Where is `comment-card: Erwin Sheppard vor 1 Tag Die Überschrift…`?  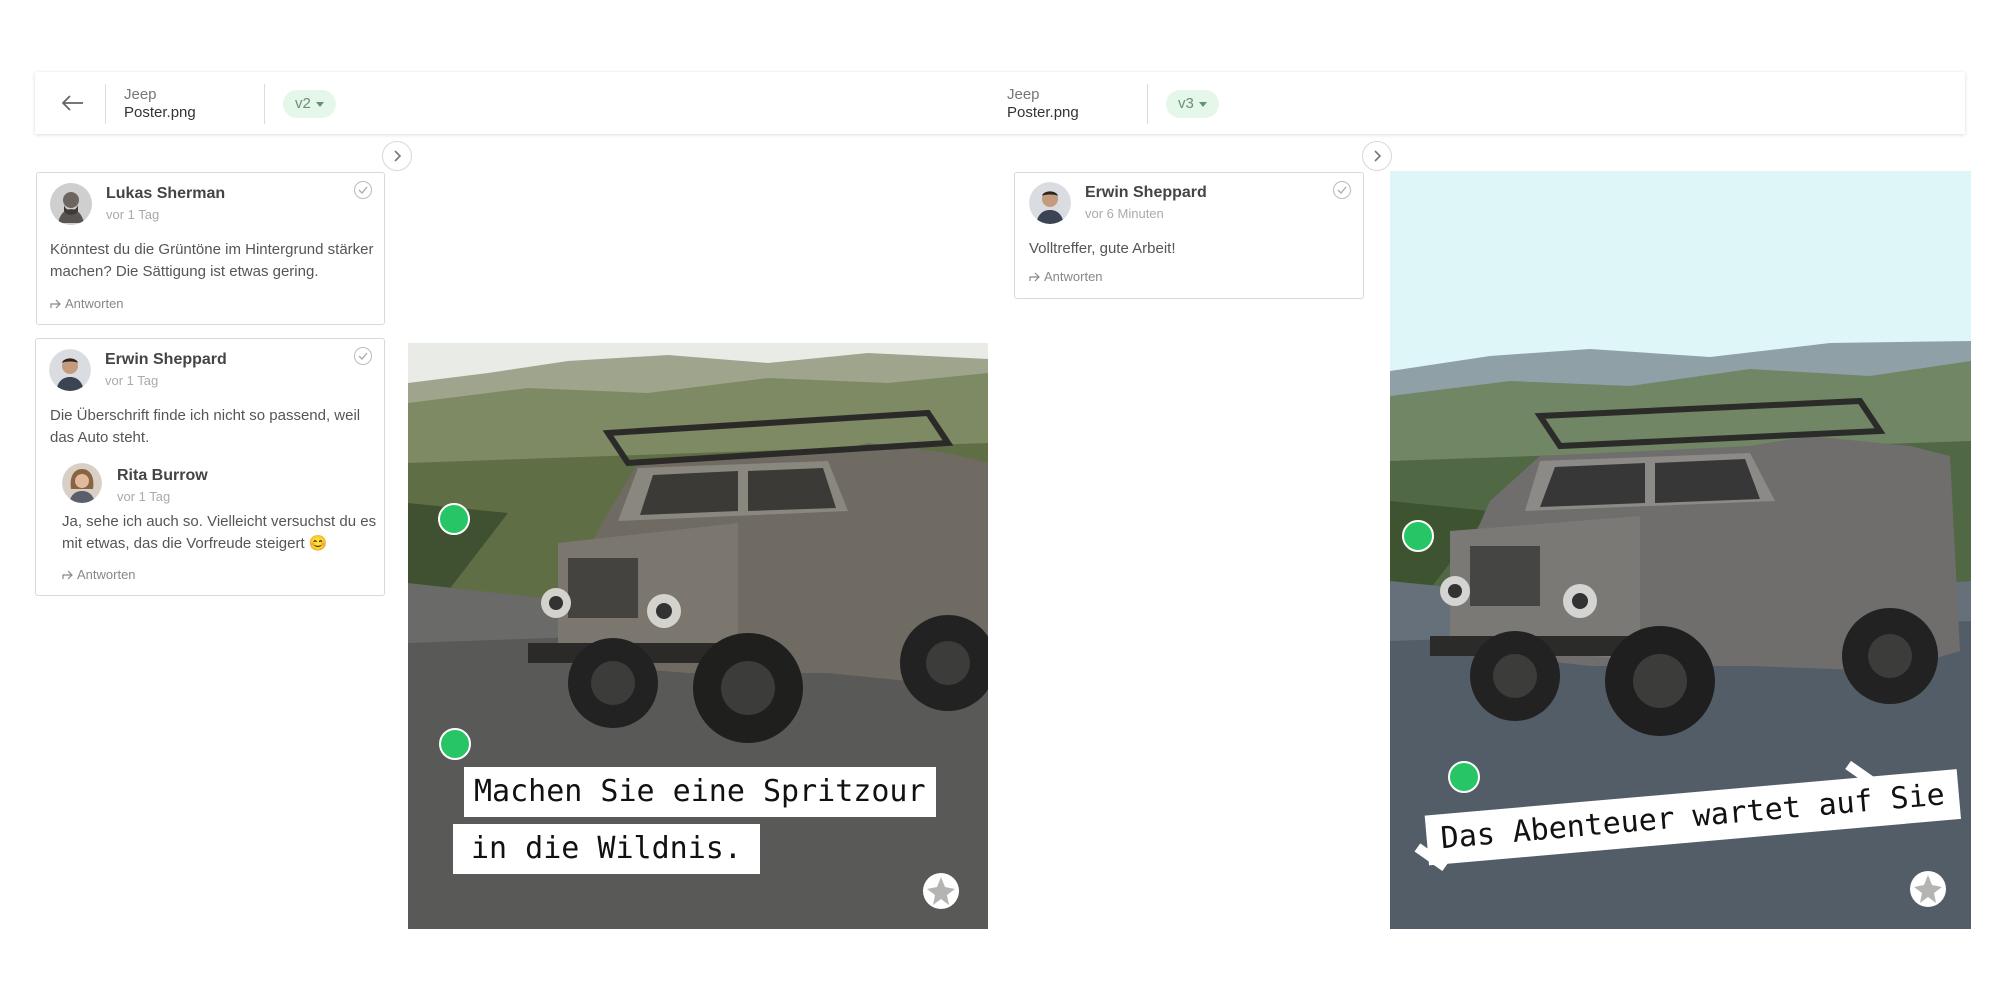 comment-card: Erwin Sheppard vor 1 Tag Die Überschrift… is located at coordinates (210, 467).